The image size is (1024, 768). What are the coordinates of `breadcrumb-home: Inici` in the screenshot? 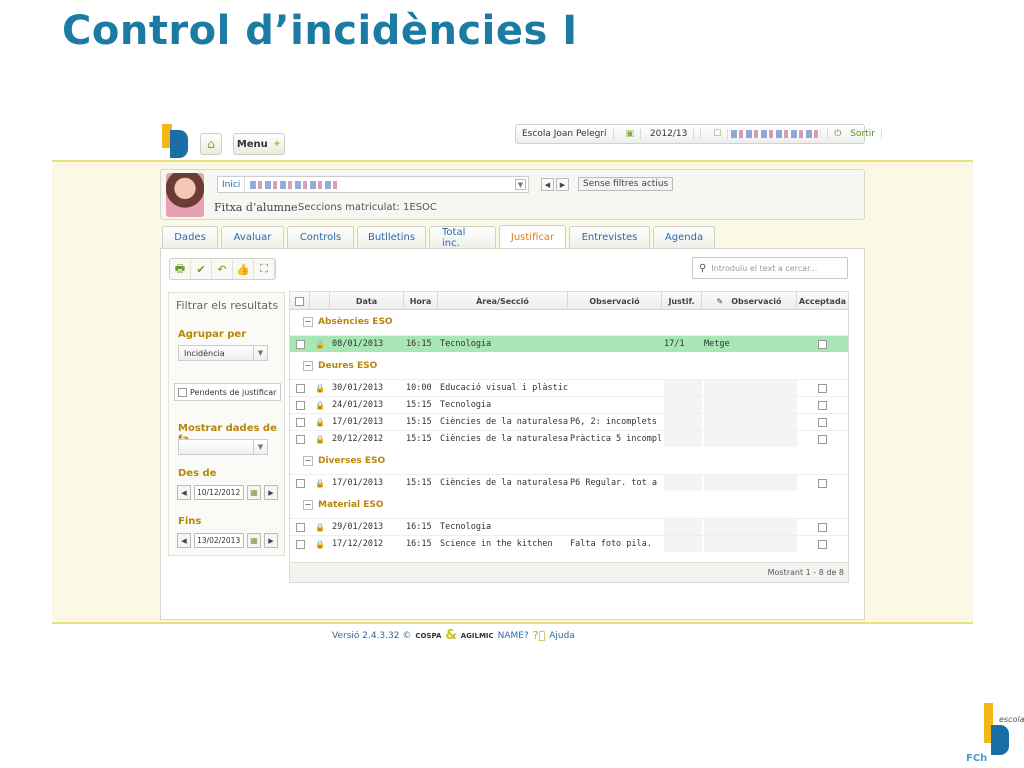 It's located at (232, 184).